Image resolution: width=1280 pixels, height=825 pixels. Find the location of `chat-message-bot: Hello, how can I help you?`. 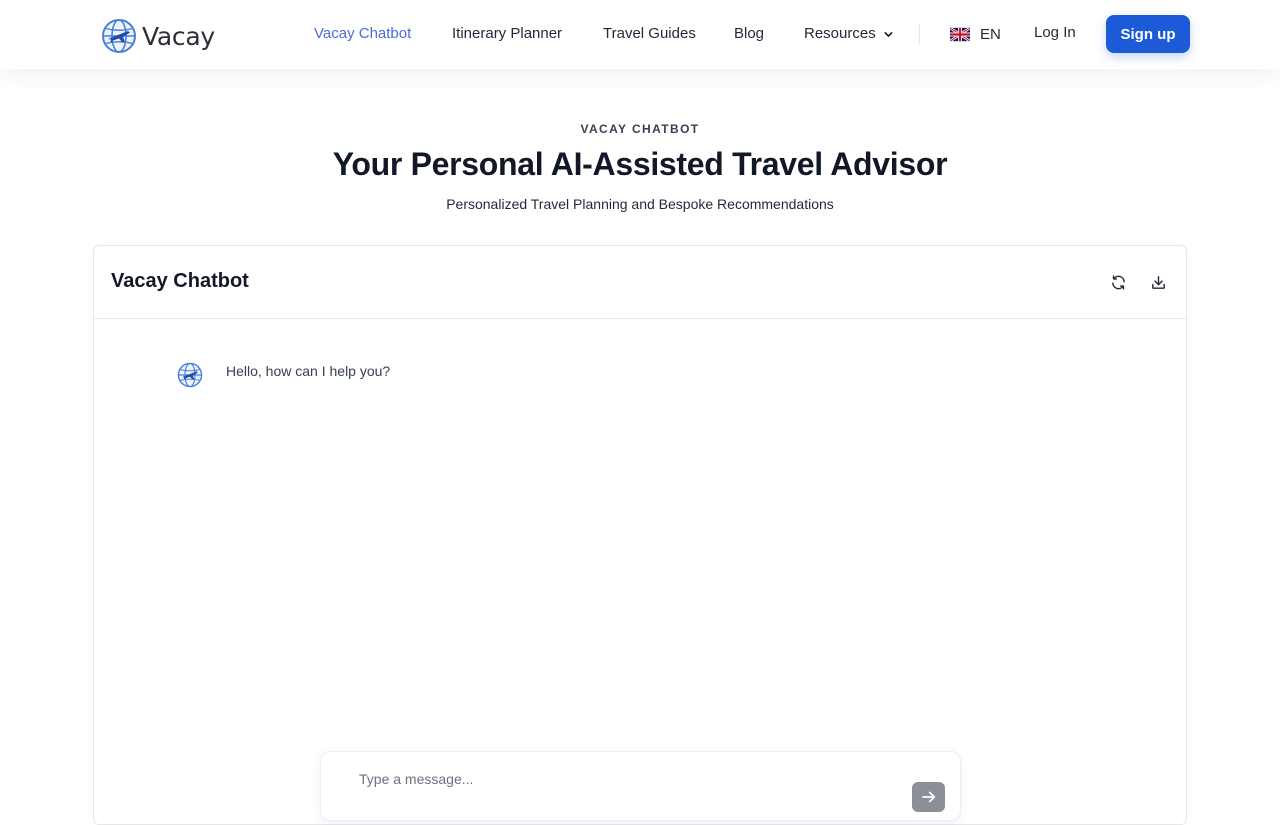

chat-message-bot: Hello, how can I help you? is located at coordinates (283, 375).